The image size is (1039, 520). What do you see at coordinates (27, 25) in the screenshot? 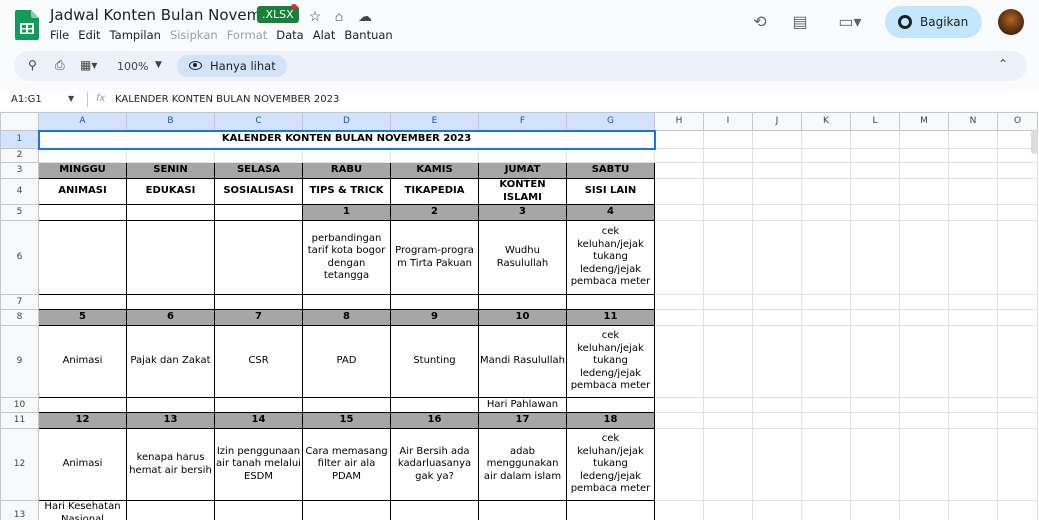
I see `sheets-logo-icon` at bounding box center [27, 25].